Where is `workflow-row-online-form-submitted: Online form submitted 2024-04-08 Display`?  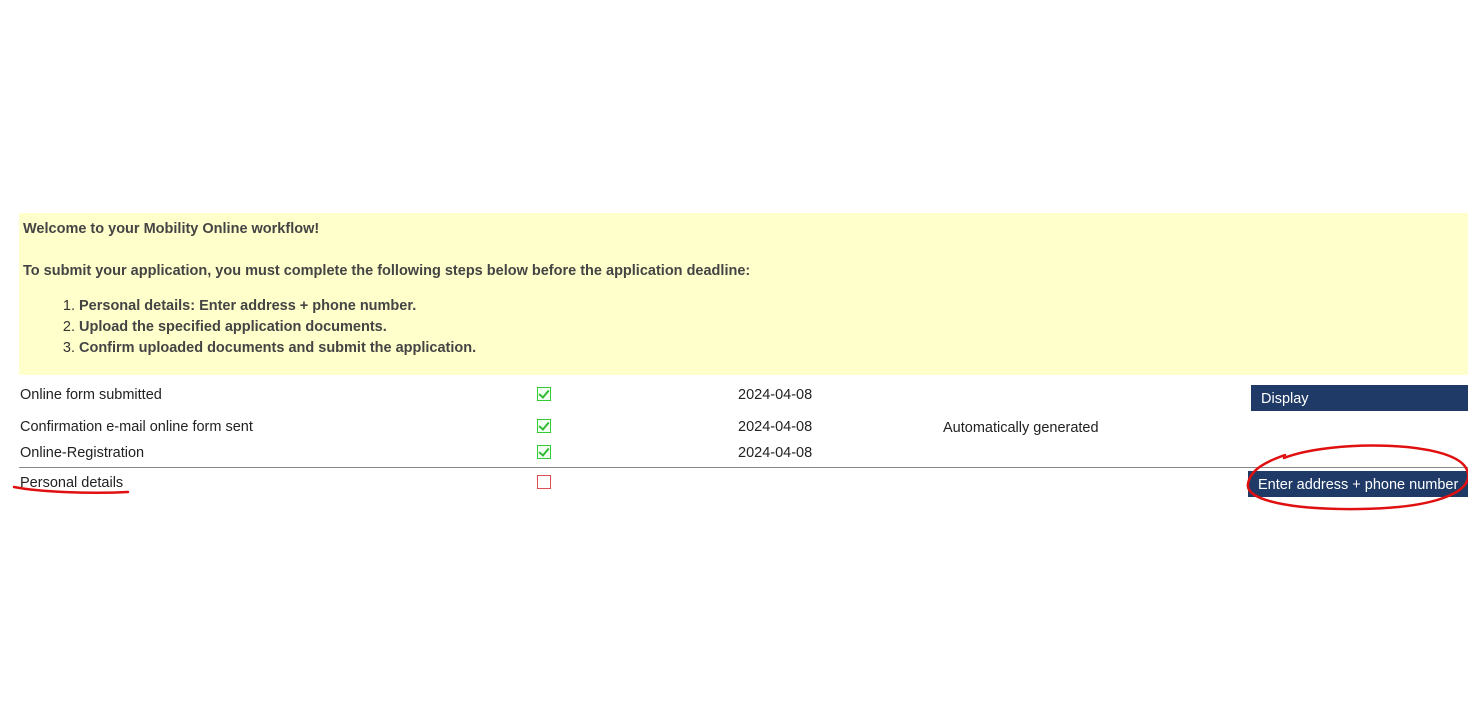 workflow-row-online-form-submitted: Online form submitted 2024-04-08 Display is located at coordinates (743, 399).